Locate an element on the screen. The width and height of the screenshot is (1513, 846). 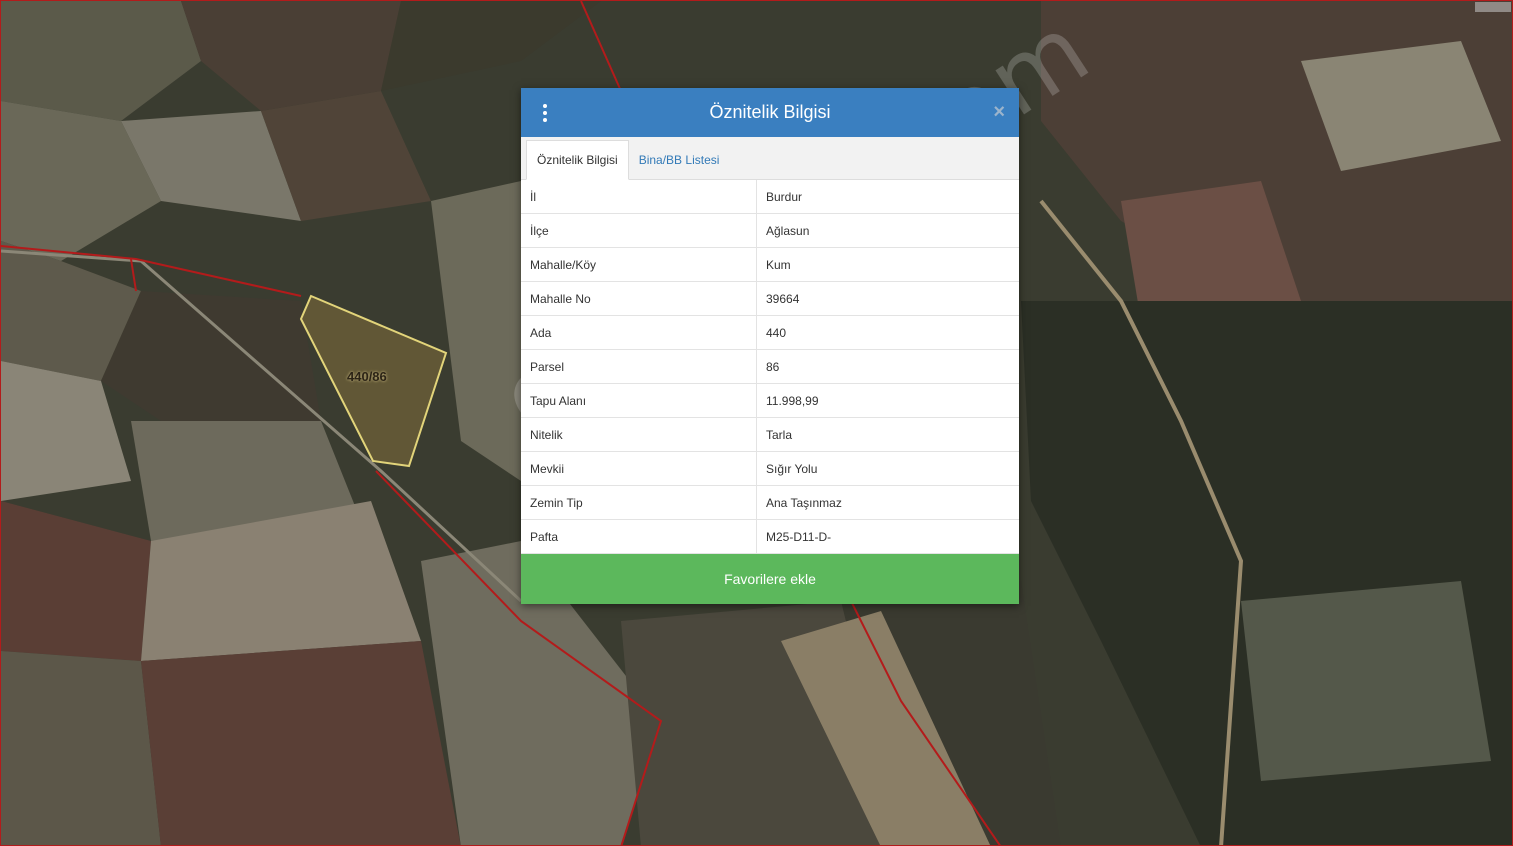
row-key: İl is located at coordinates (639, 197).